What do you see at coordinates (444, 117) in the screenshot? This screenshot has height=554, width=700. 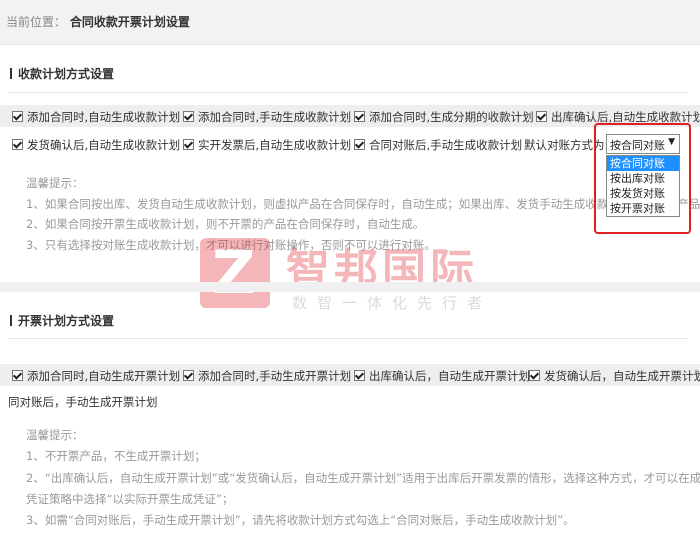 I see `receipt-option-installment-on-add: 添加合同时,生成分期的收款计划` at bounding box center [444, 117].